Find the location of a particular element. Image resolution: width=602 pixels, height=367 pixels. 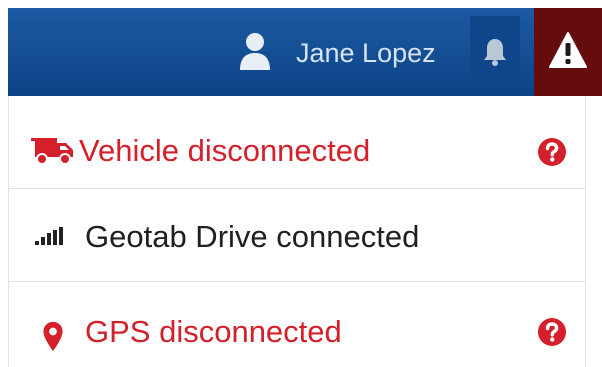

map-marker-icon is located at coordinates (53, 336).